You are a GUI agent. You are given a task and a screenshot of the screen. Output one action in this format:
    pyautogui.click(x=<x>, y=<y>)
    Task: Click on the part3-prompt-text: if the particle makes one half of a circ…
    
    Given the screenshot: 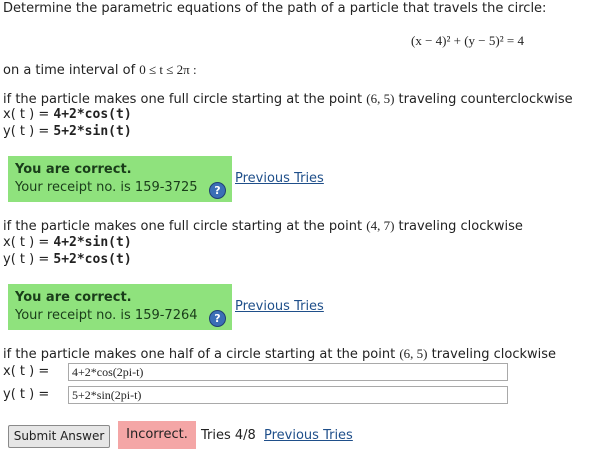 What is the action you would take?
    pyautogui.click(x=199, y=354)
    